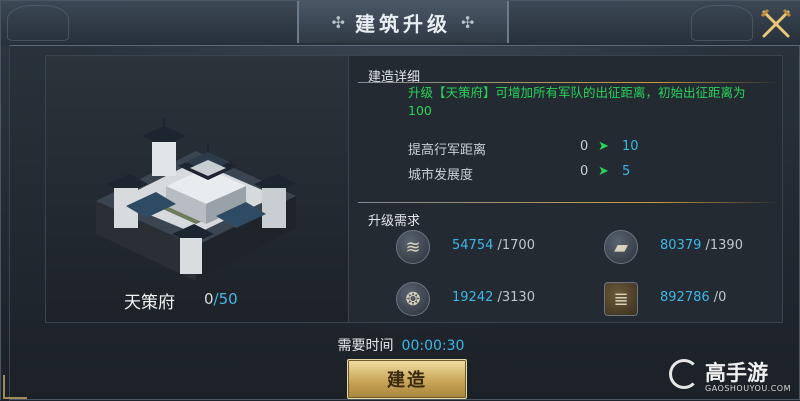 Image resolution: width=800 pixels, height=401 pixels. I want to click on page-title: 建筑升级, so click(403, 23).